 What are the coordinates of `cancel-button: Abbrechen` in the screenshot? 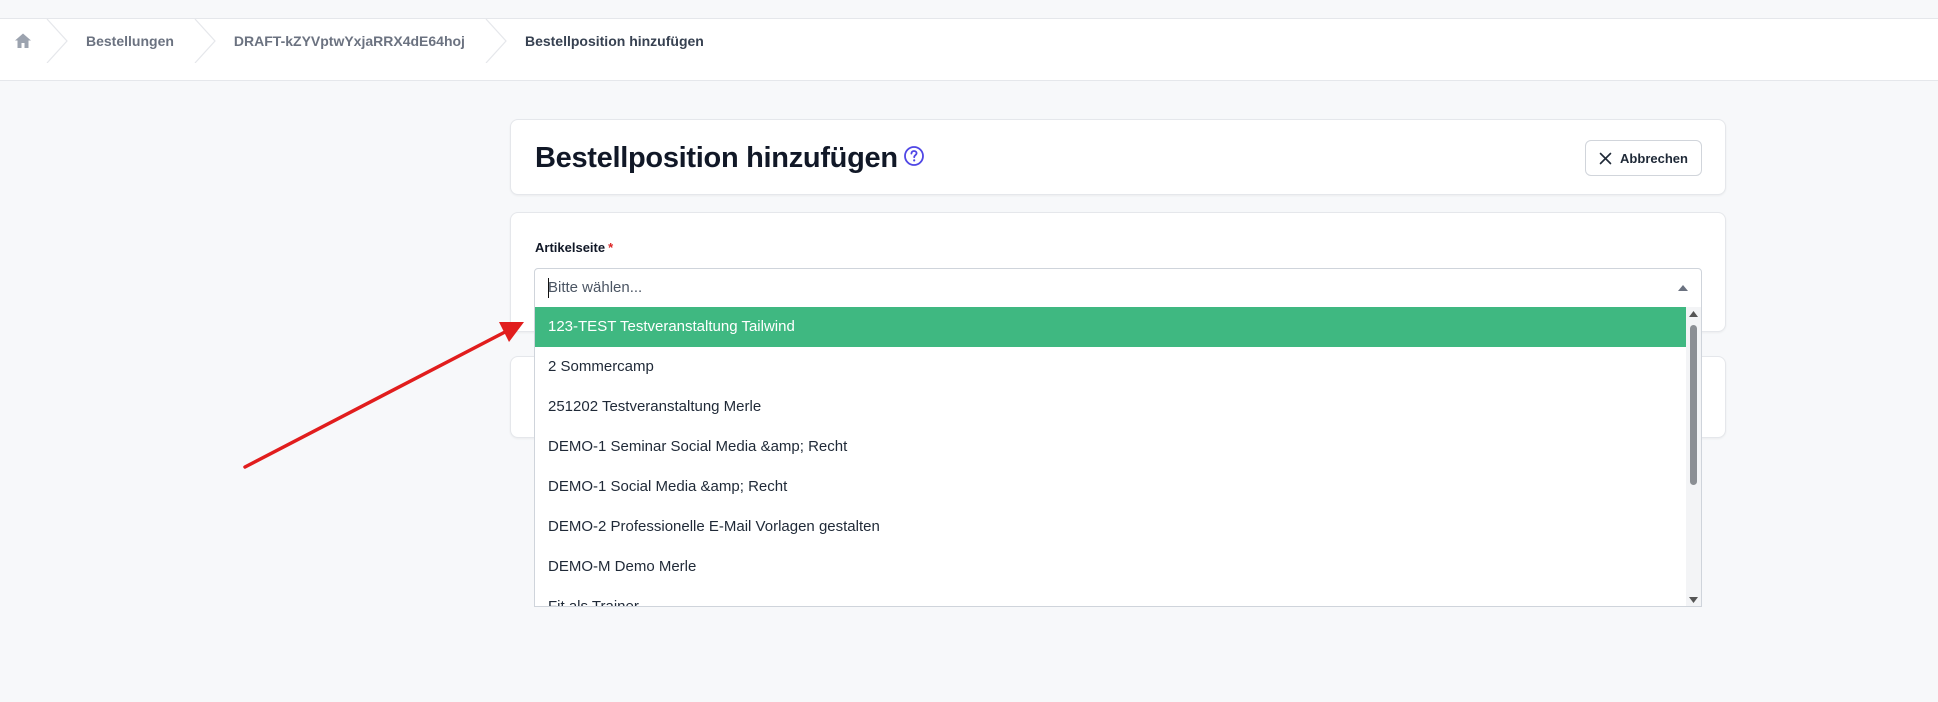 It's located at (1643, 158).